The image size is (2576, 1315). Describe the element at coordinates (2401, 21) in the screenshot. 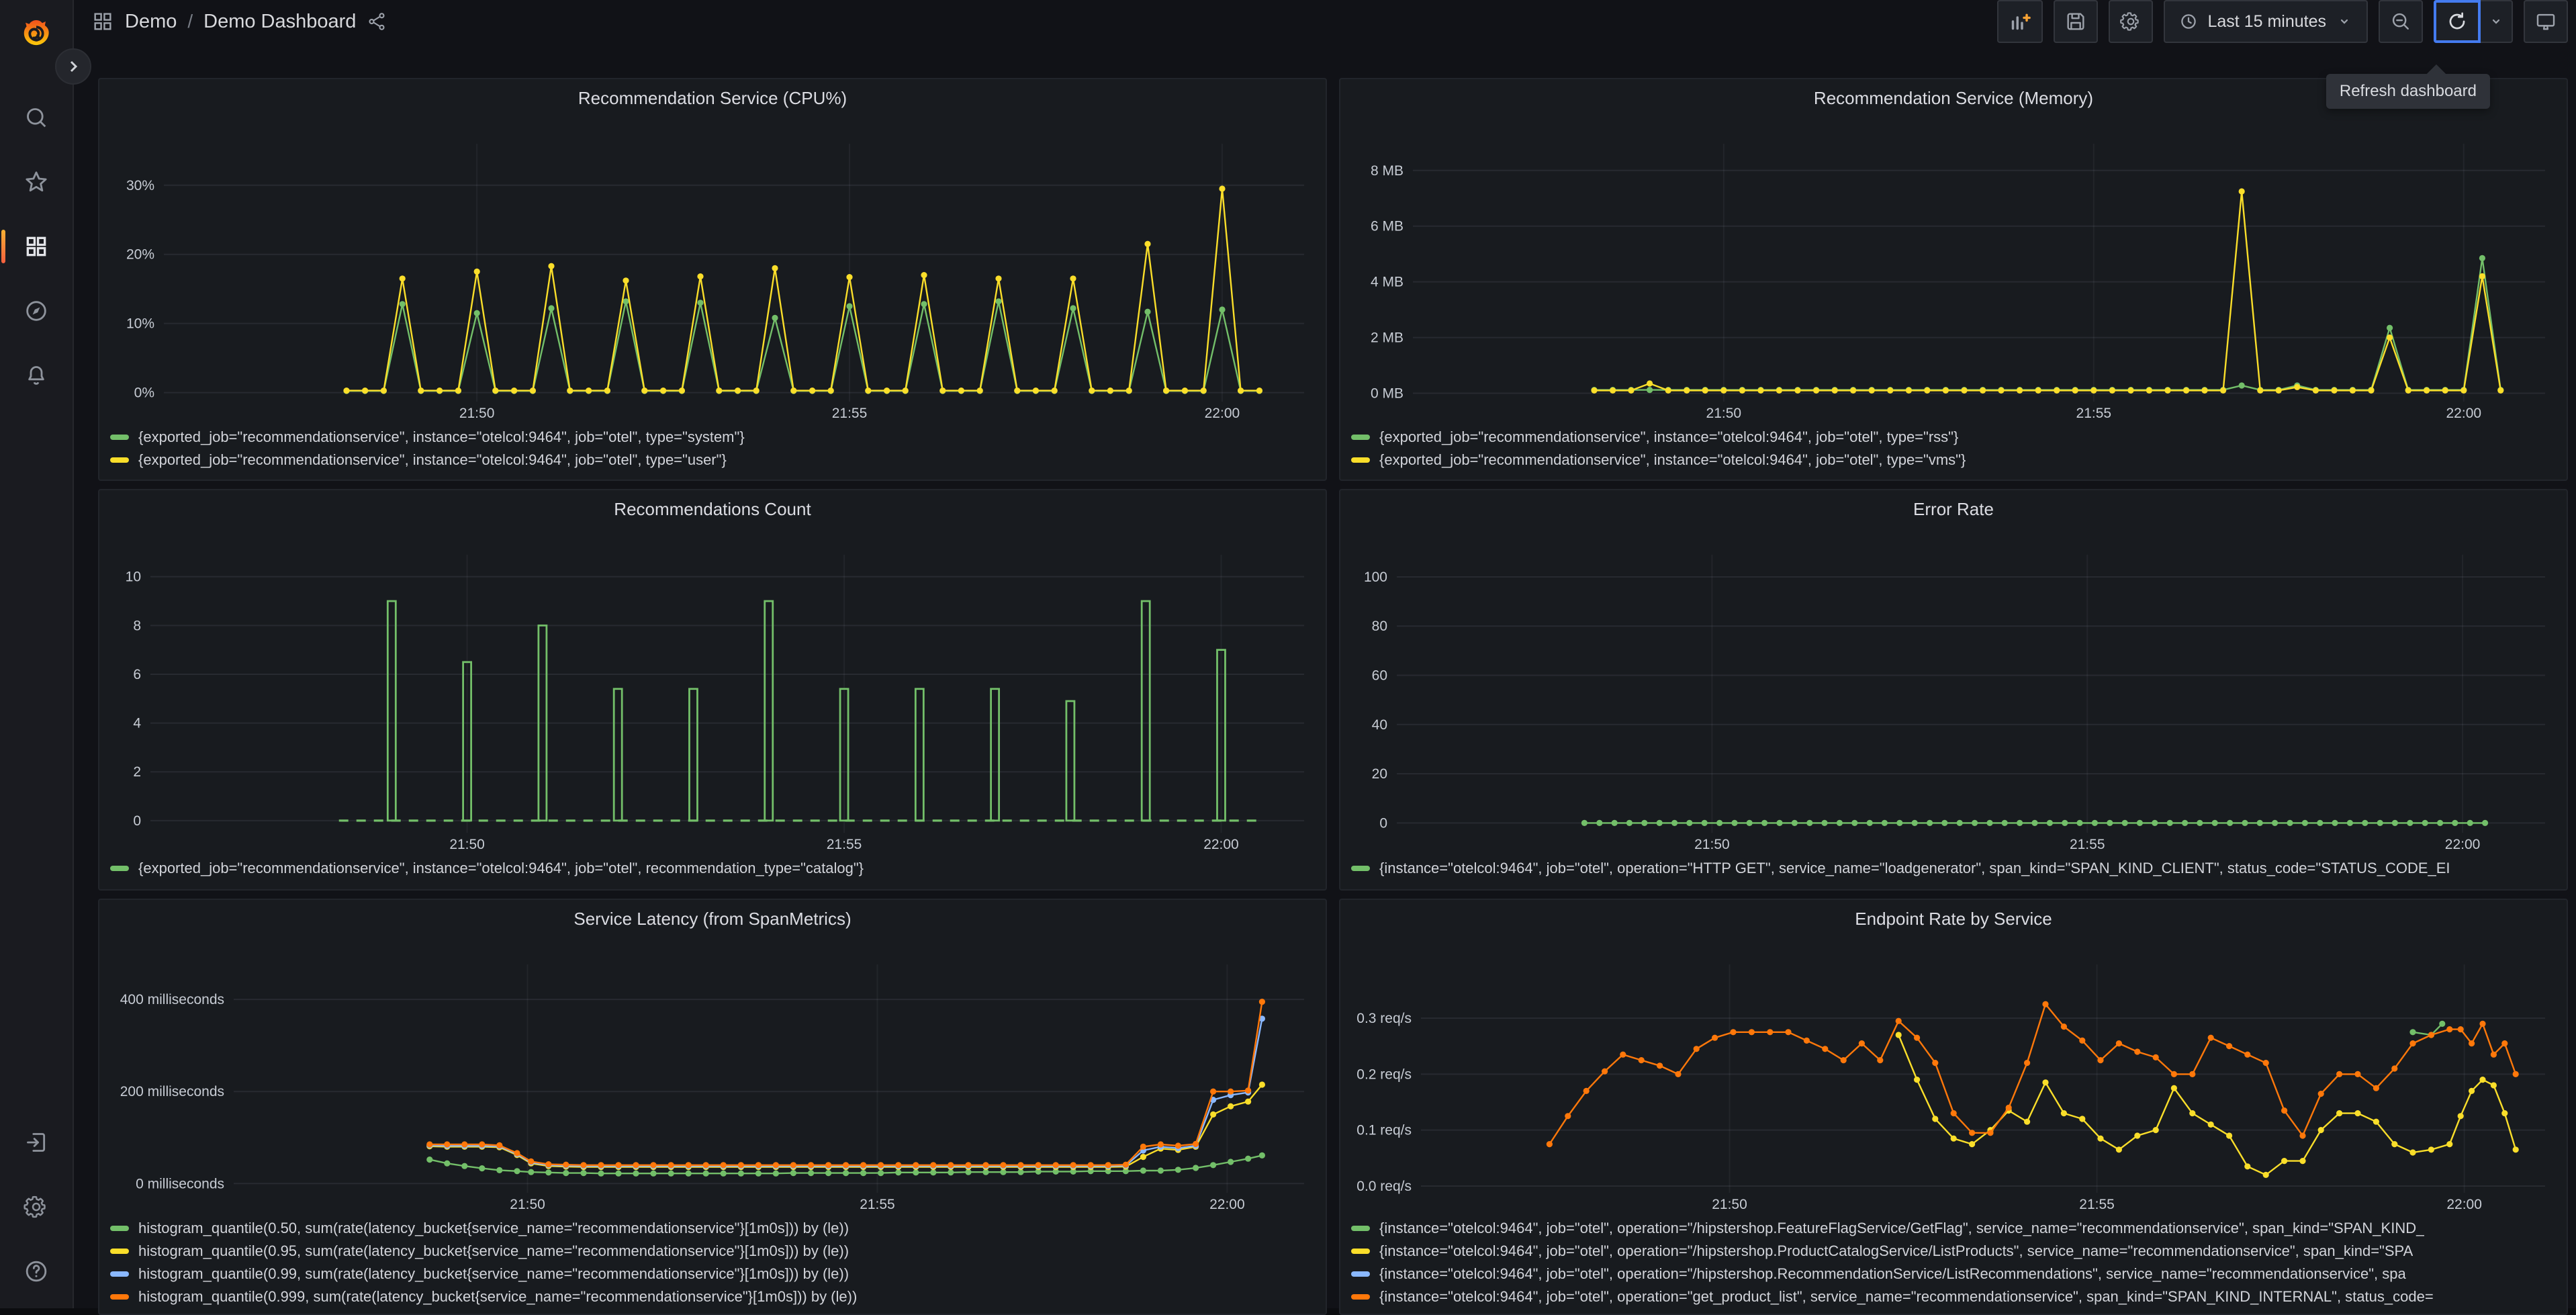

I see `zoom-out-button` at that location.